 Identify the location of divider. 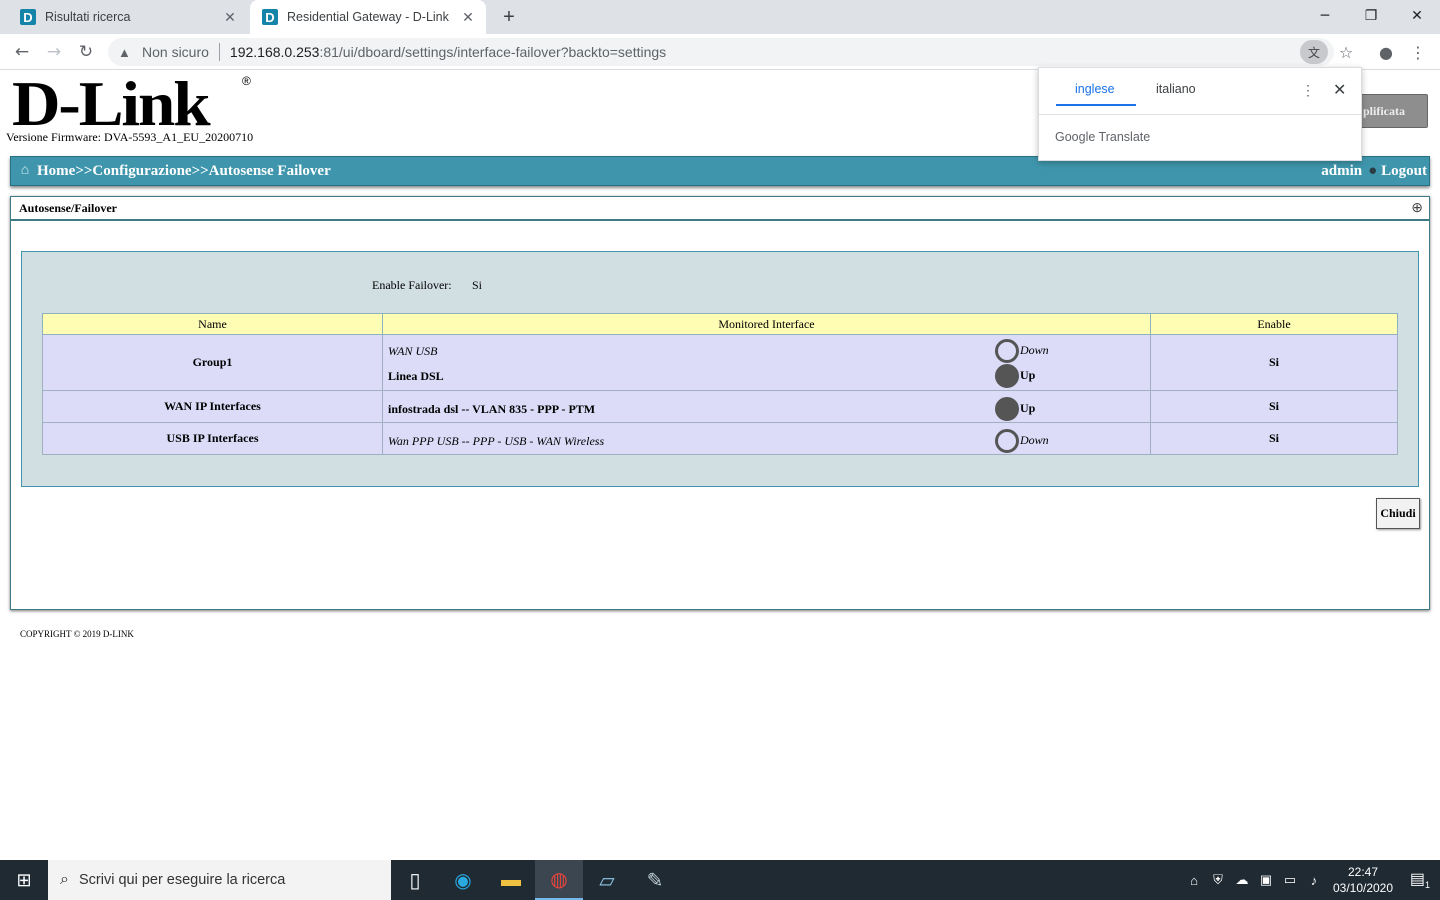
(1200, 114).